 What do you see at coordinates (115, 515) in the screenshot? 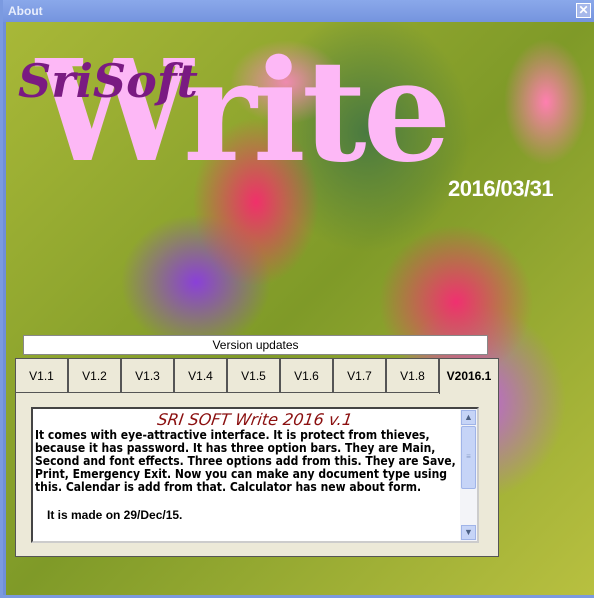
I see `made-date: It is made on 29/Dec/15.` at bounding box center [115, 515].